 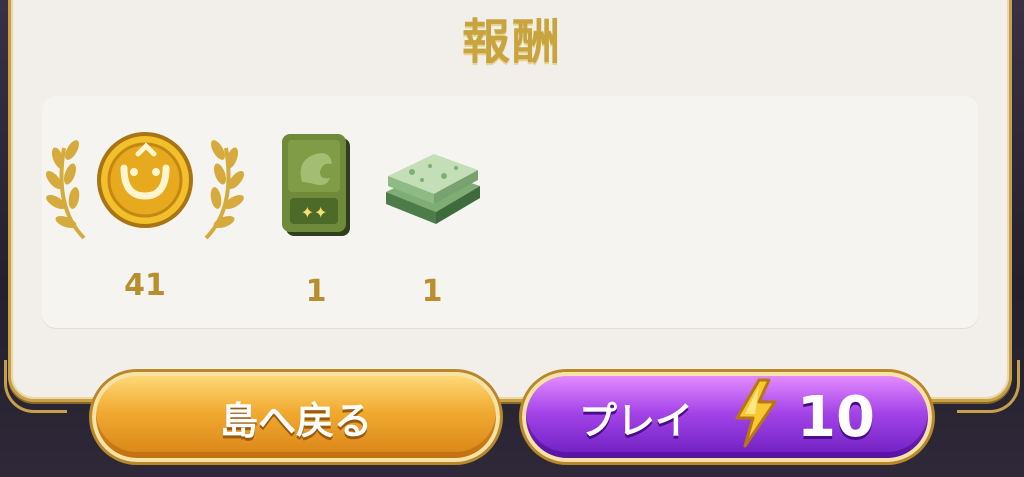 I want to click on reward-item-coin, so click(x=145, y=186).